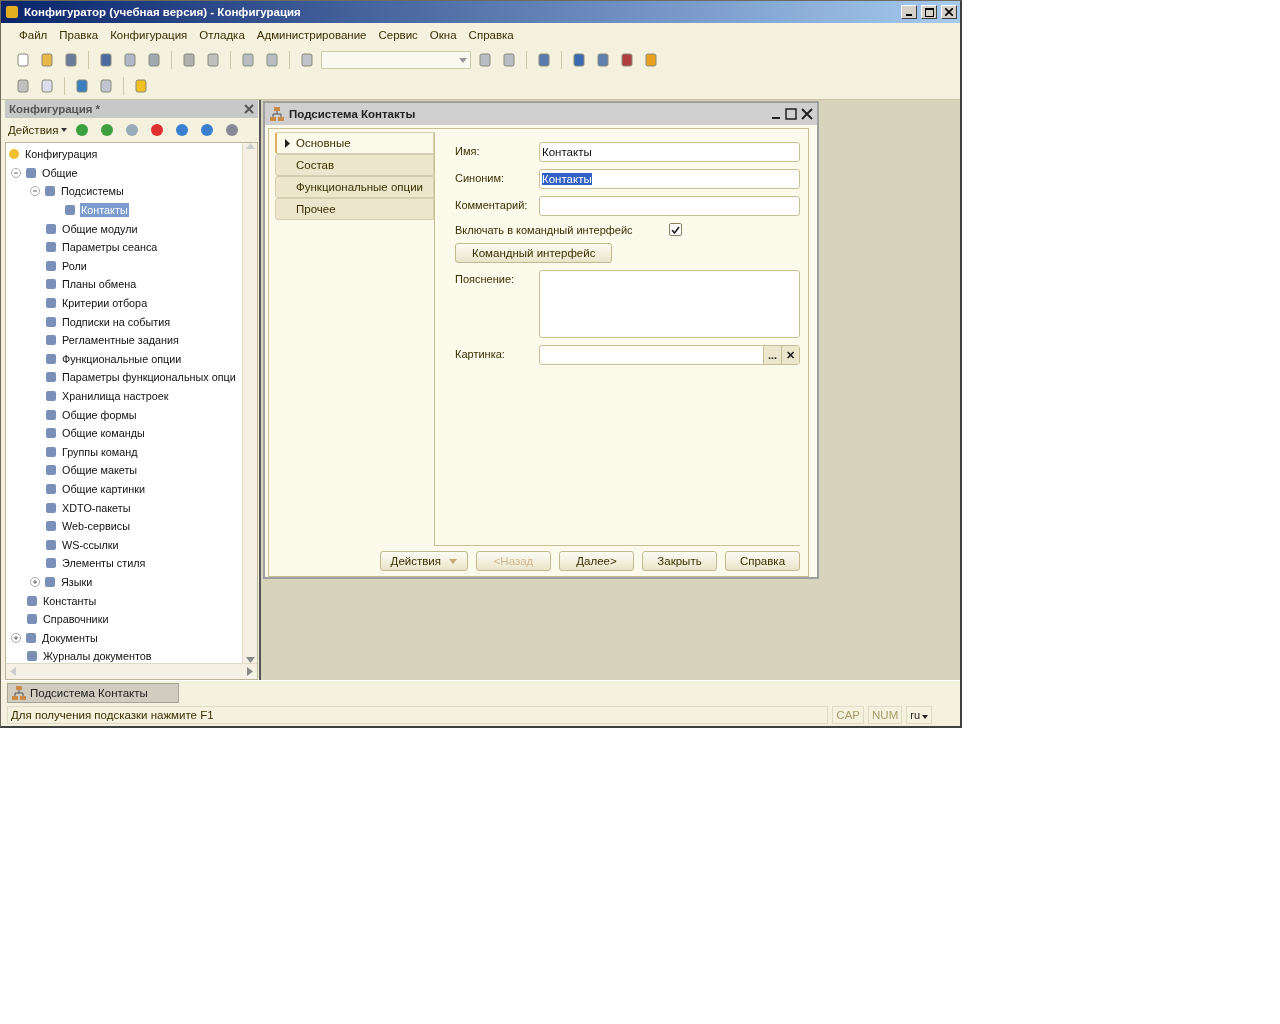 Image resolution: width=1280 pixels, height=1024 pixels. What do you see at coordinates (96, 507) in the screenshot?
I see `tree-item: XDTO-пакеты` at bounding box center [96, 507].